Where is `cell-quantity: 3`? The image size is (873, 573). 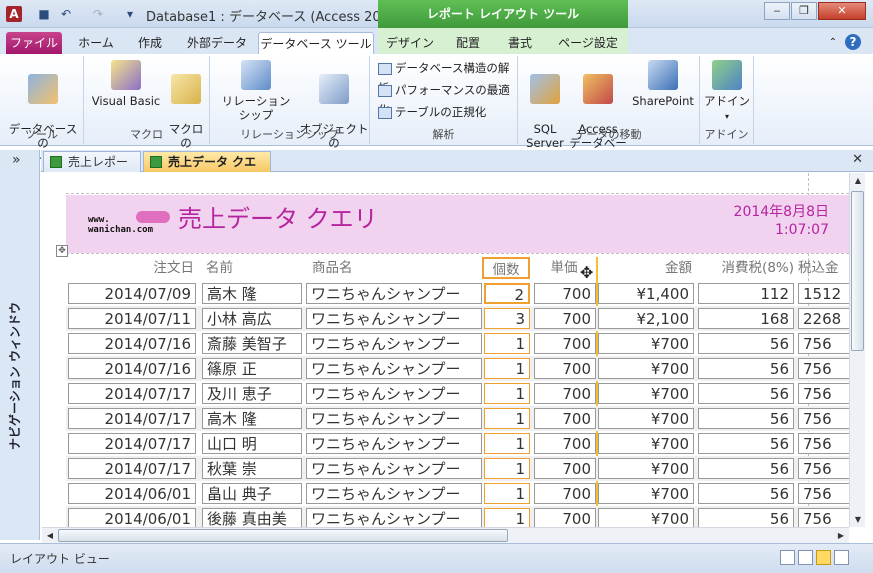
cell-quantity: 3 is located at coordinates (507, 318).